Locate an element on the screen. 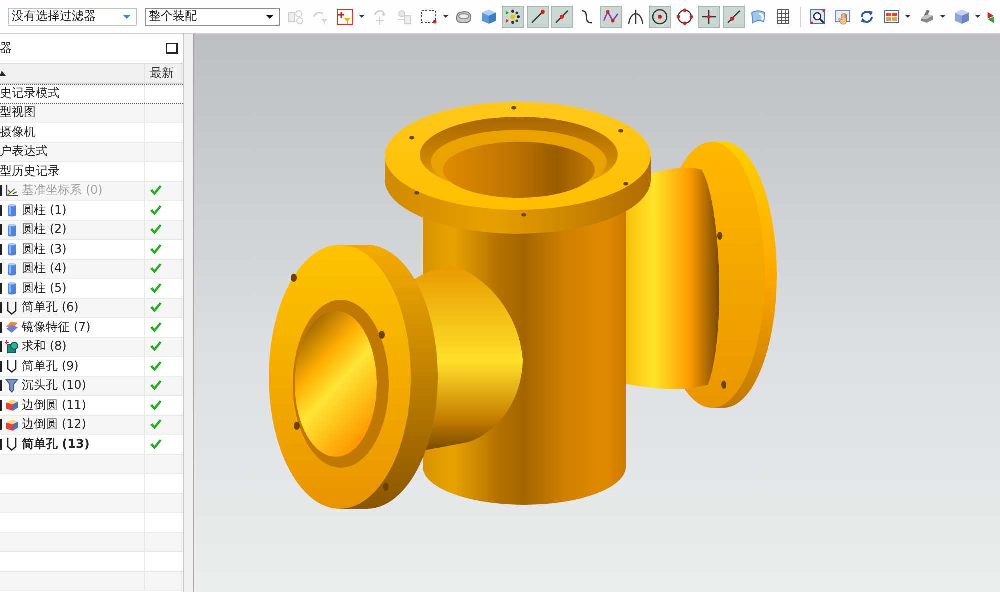 This screenshot has height=592, width=1000. tree-row: 圆柱 (3) is located at coordinates (91, 250).